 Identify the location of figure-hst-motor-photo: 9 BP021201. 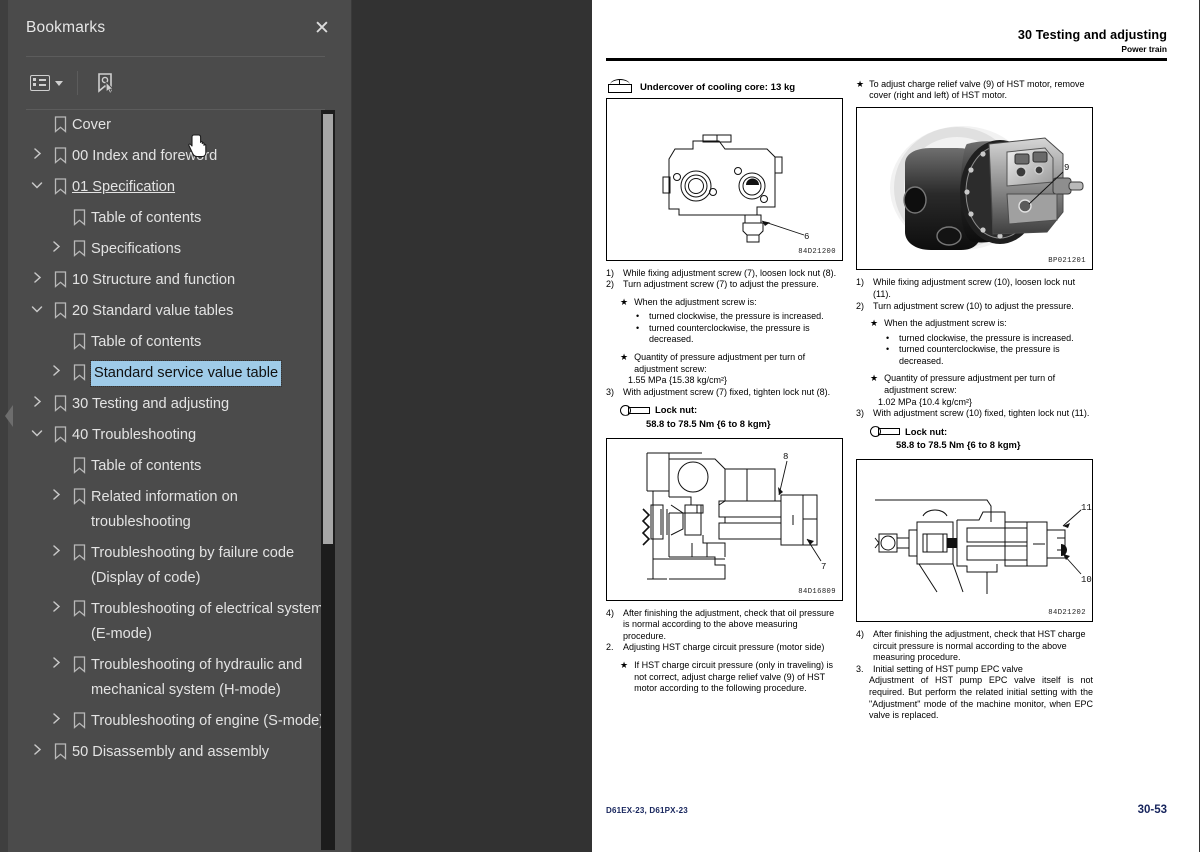
(974, 189).